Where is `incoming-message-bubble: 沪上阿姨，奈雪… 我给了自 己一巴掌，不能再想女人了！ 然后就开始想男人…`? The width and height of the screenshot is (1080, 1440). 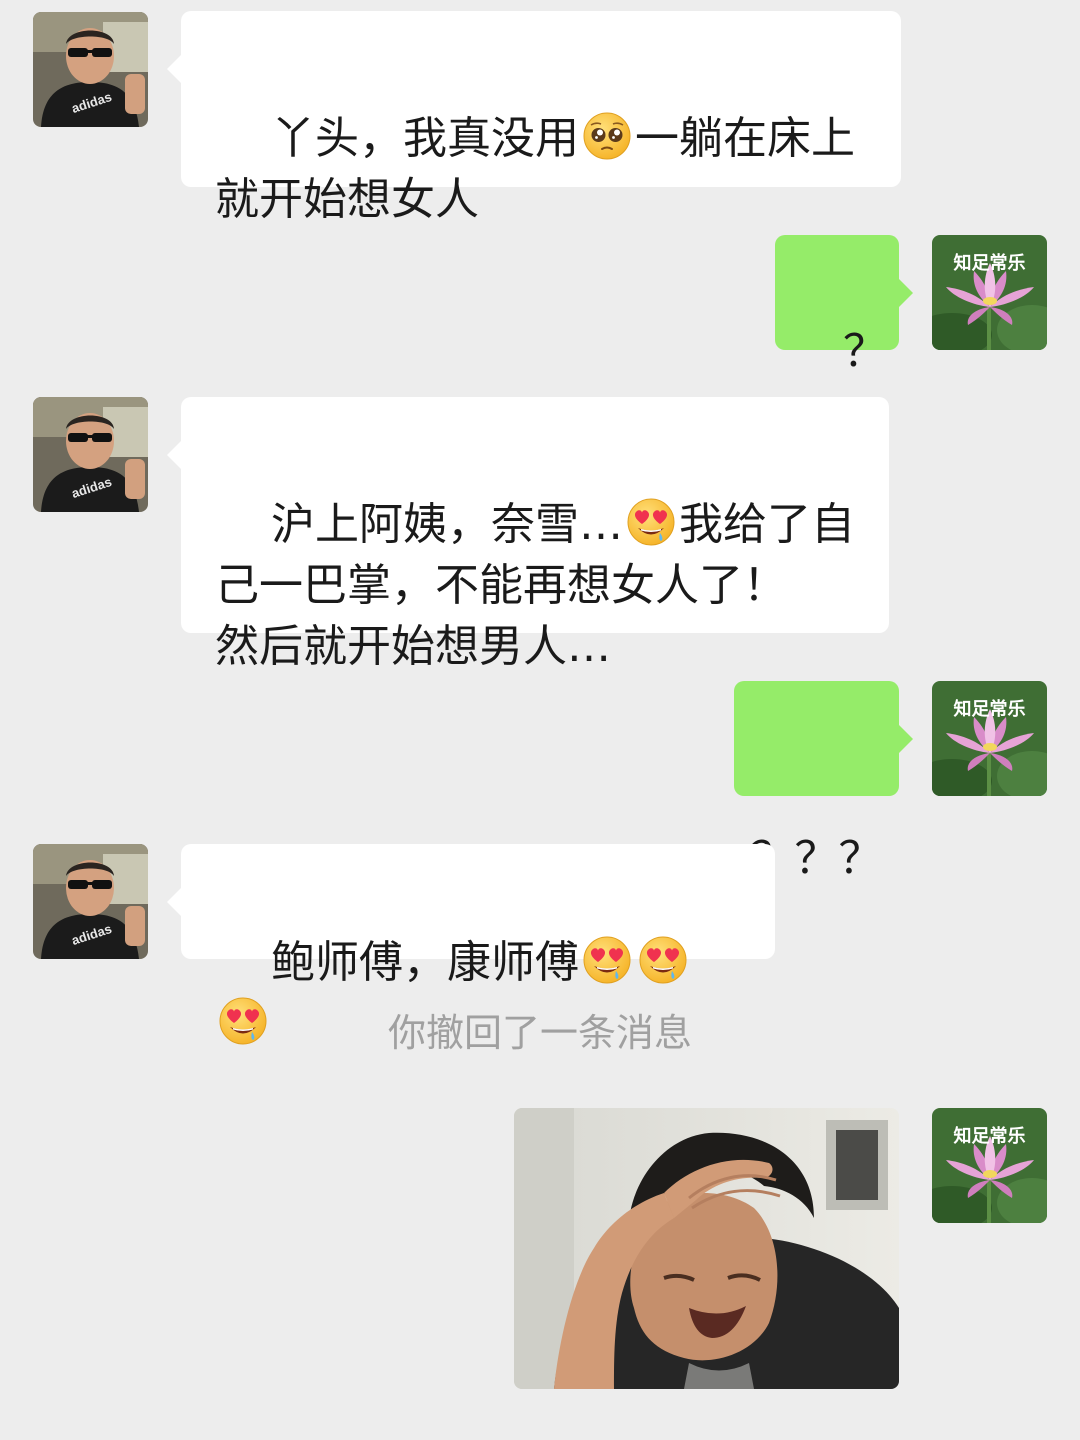
incoming-message-bubble: 沪上阿姨，奈雪… 我给了自 己一巴掌，不能再想女人了！ 然后就开始想男人… is located at coordinates (528, 534).